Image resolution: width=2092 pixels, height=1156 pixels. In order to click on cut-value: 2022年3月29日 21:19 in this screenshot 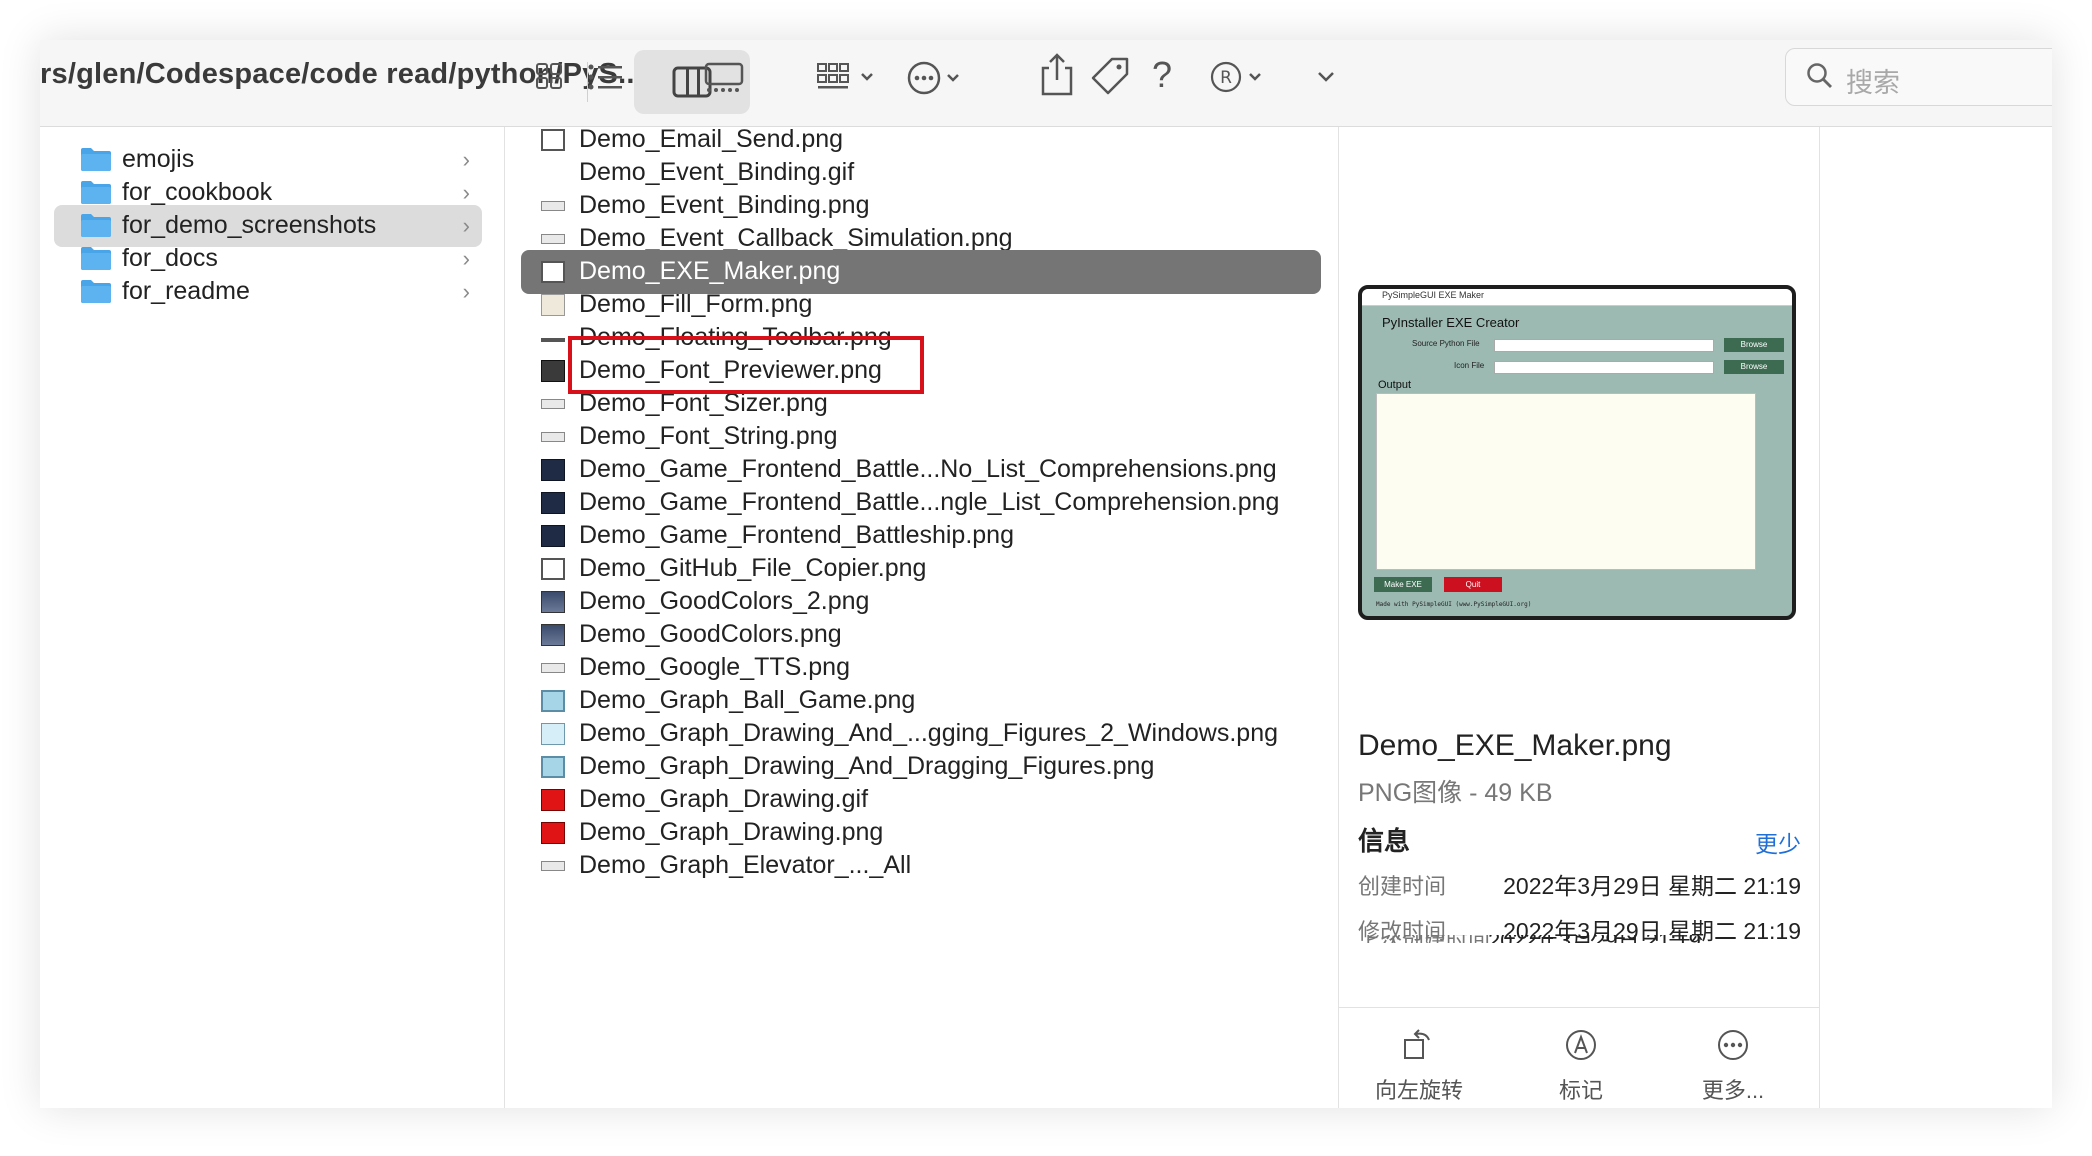, I will do `click(1594, 939)`.